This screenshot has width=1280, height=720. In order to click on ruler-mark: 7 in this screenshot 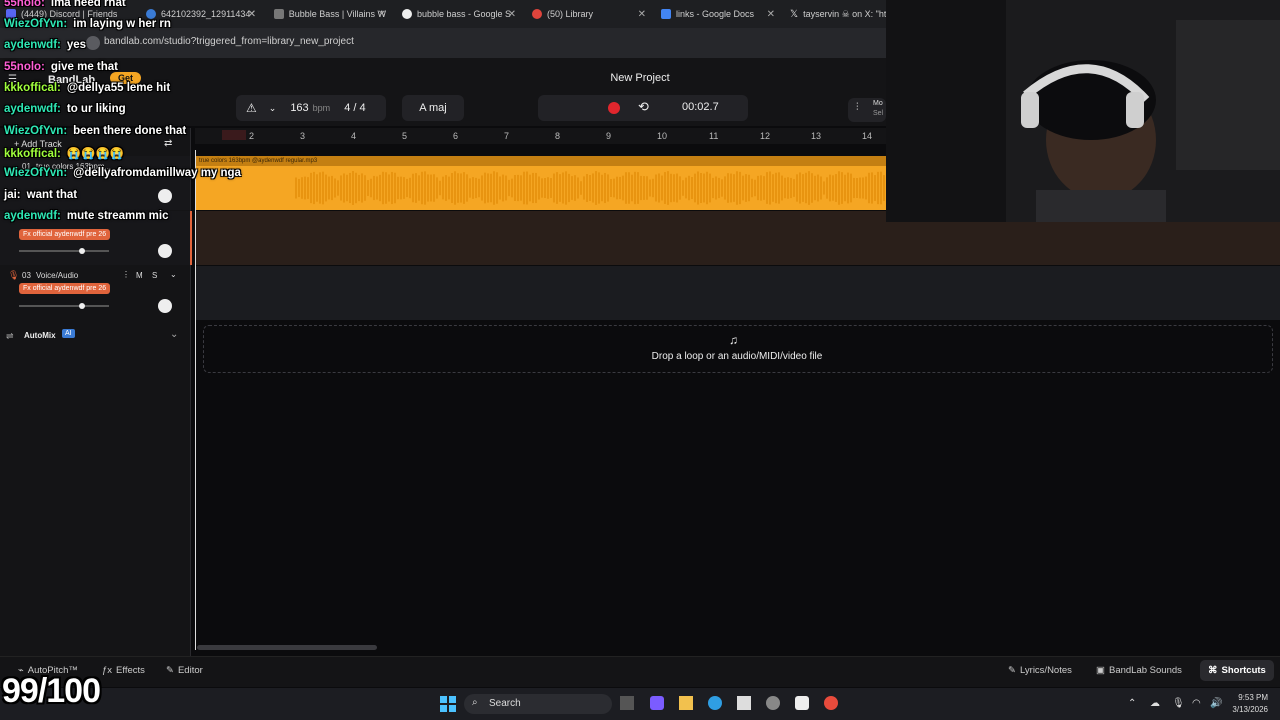, I will do `click(507, 136)`.